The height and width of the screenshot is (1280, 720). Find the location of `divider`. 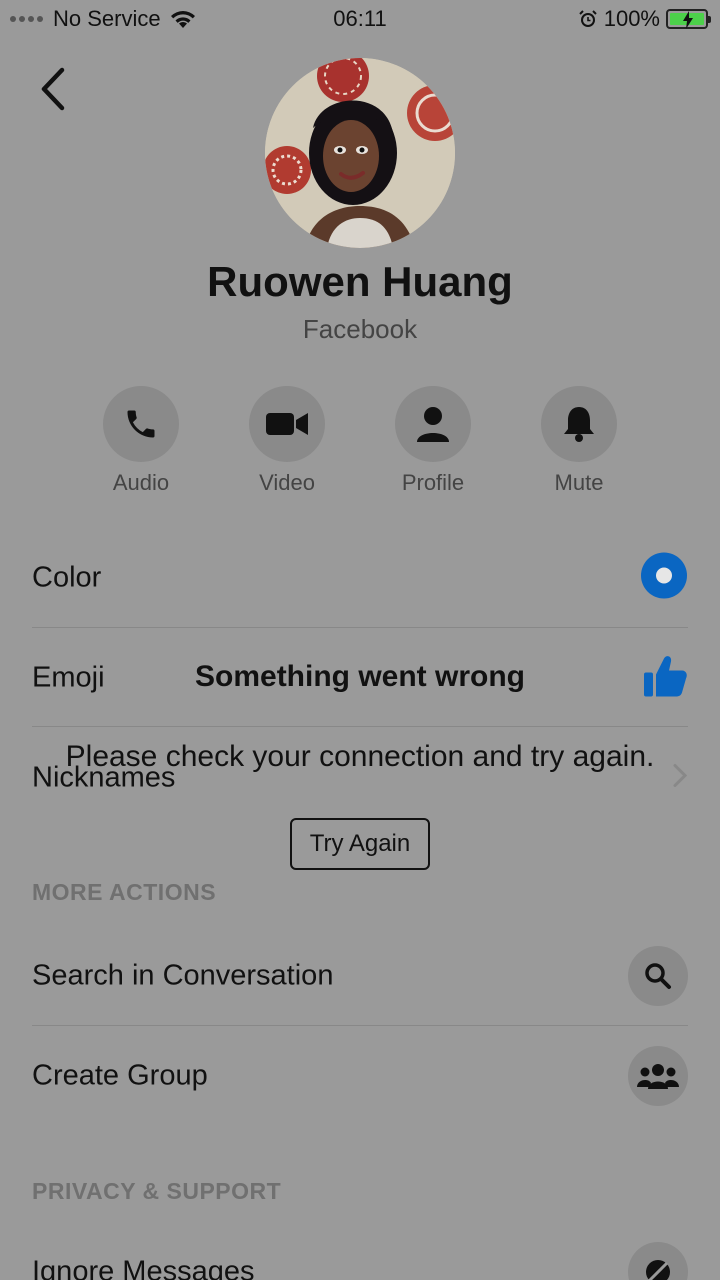

divider is located at coordinates (360, 726).